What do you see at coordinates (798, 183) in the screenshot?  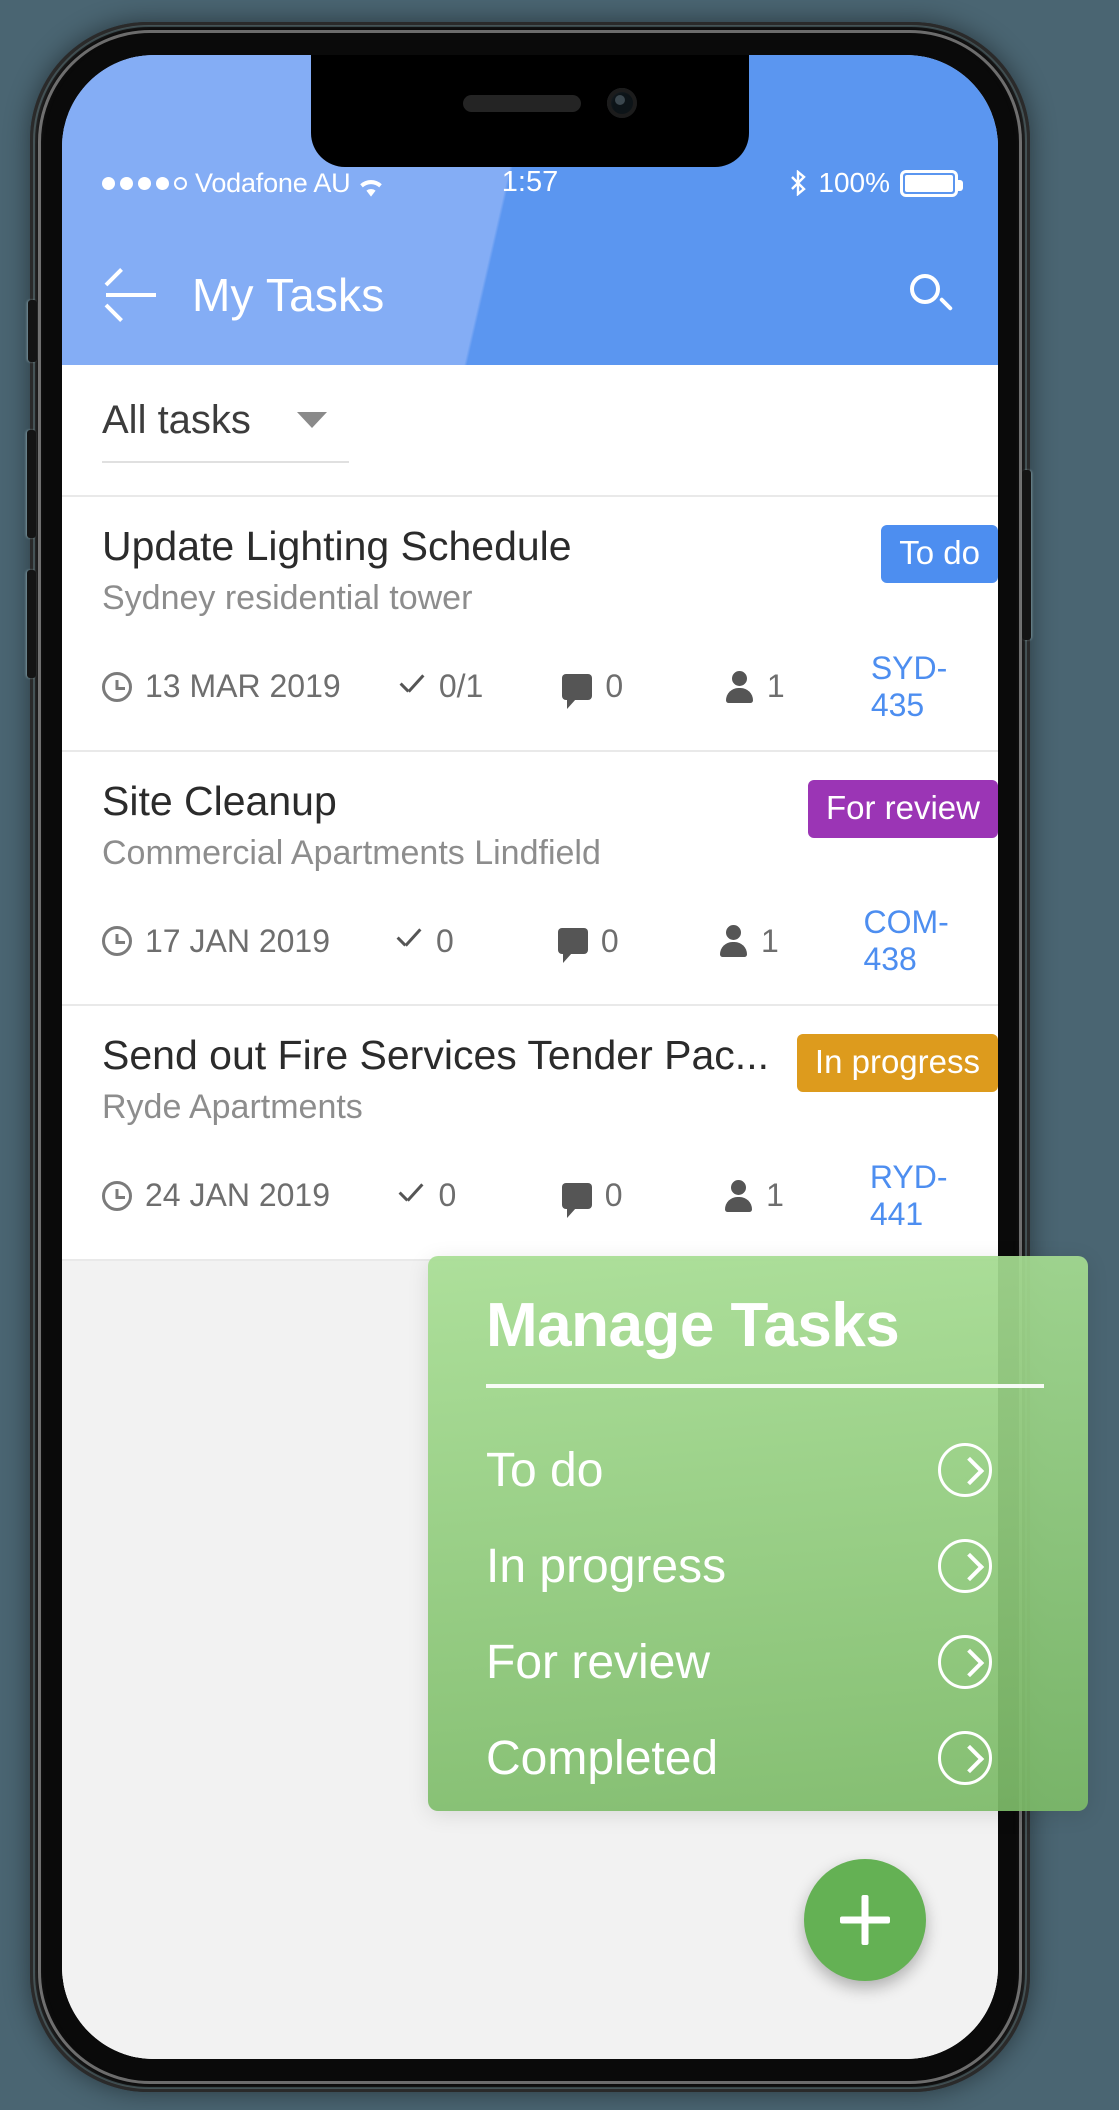 I see `bluetooth-icon` at bounding box center [798, 183].